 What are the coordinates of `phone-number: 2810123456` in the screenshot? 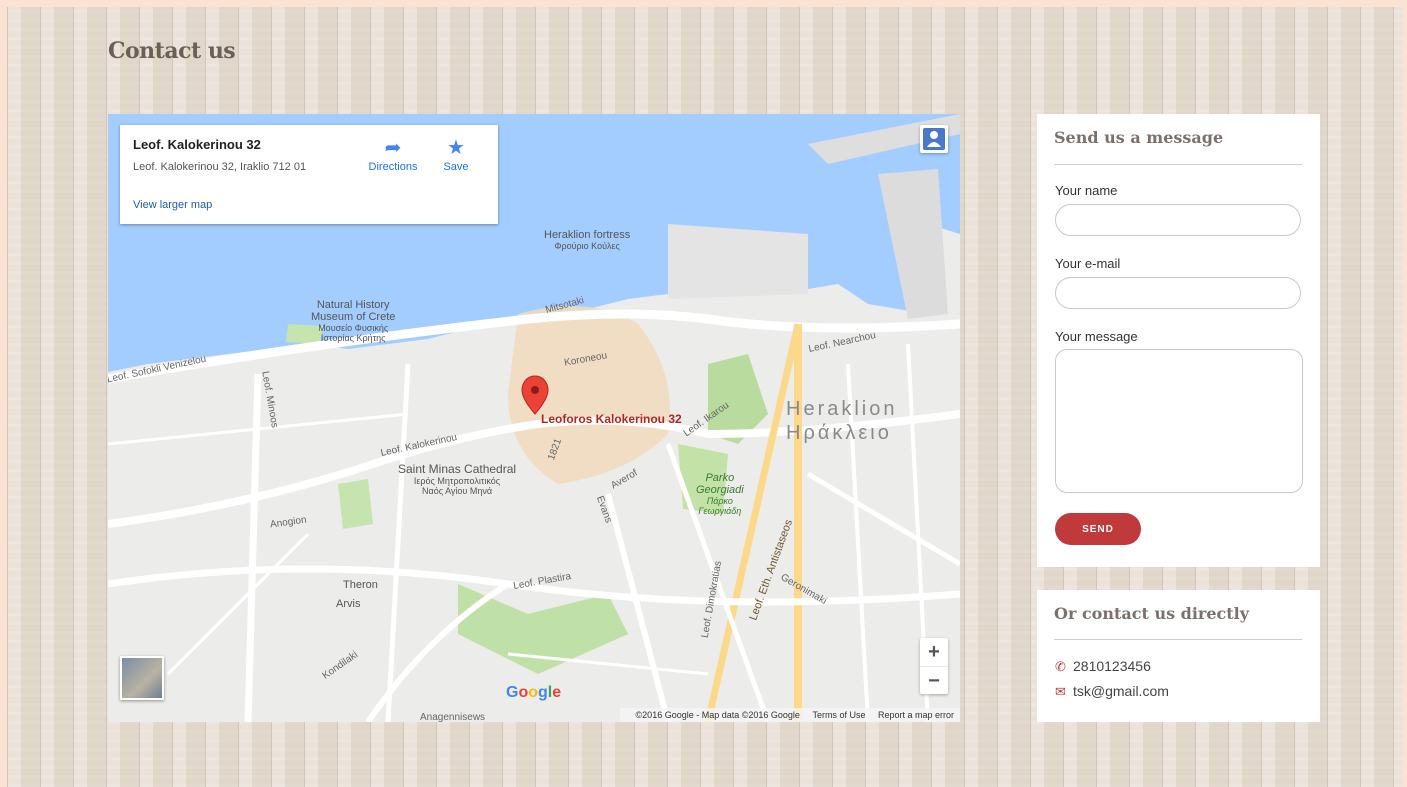 It's located at (1112, 666).